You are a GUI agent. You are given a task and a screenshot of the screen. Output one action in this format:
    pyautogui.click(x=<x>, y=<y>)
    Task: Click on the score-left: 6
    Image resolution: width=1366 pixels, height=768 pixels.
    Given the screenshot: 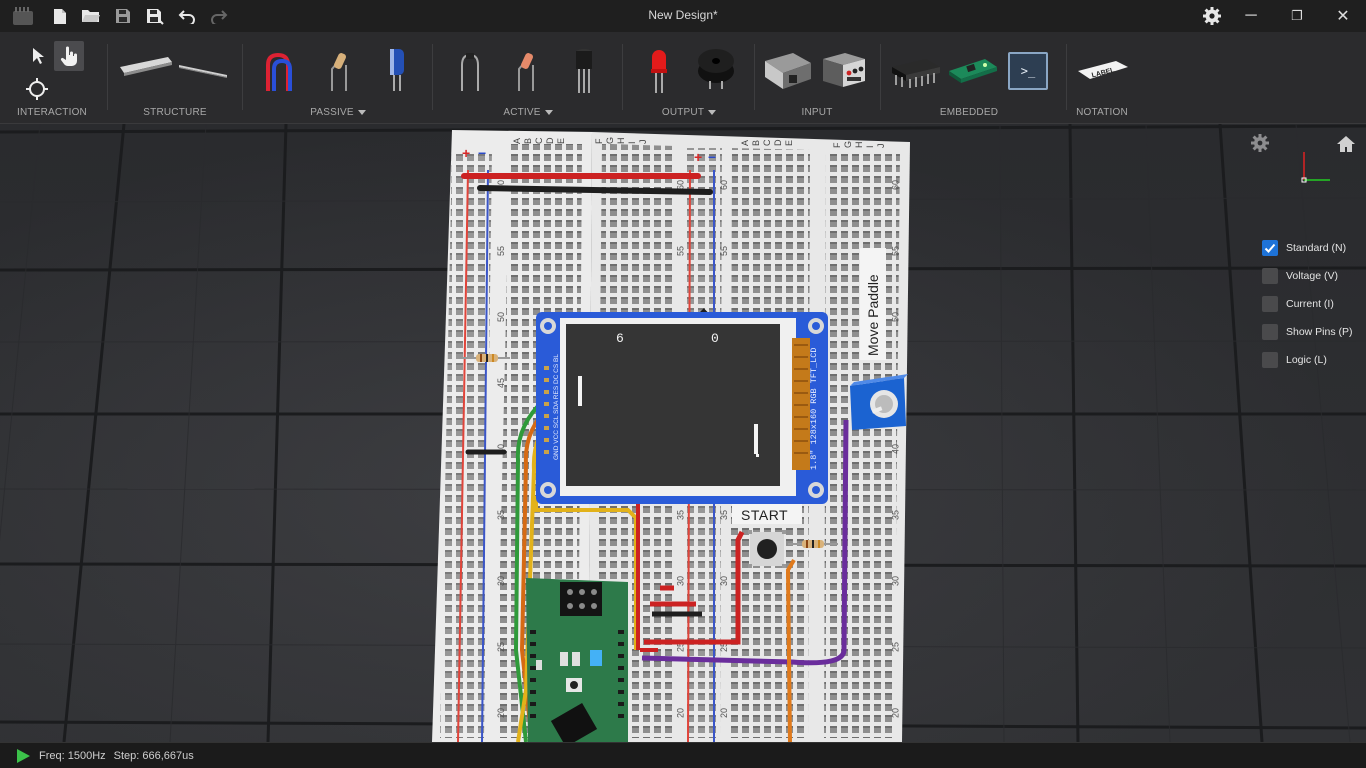 What is the action you would take?
    pyautogui.click(x=620, y=338)
    